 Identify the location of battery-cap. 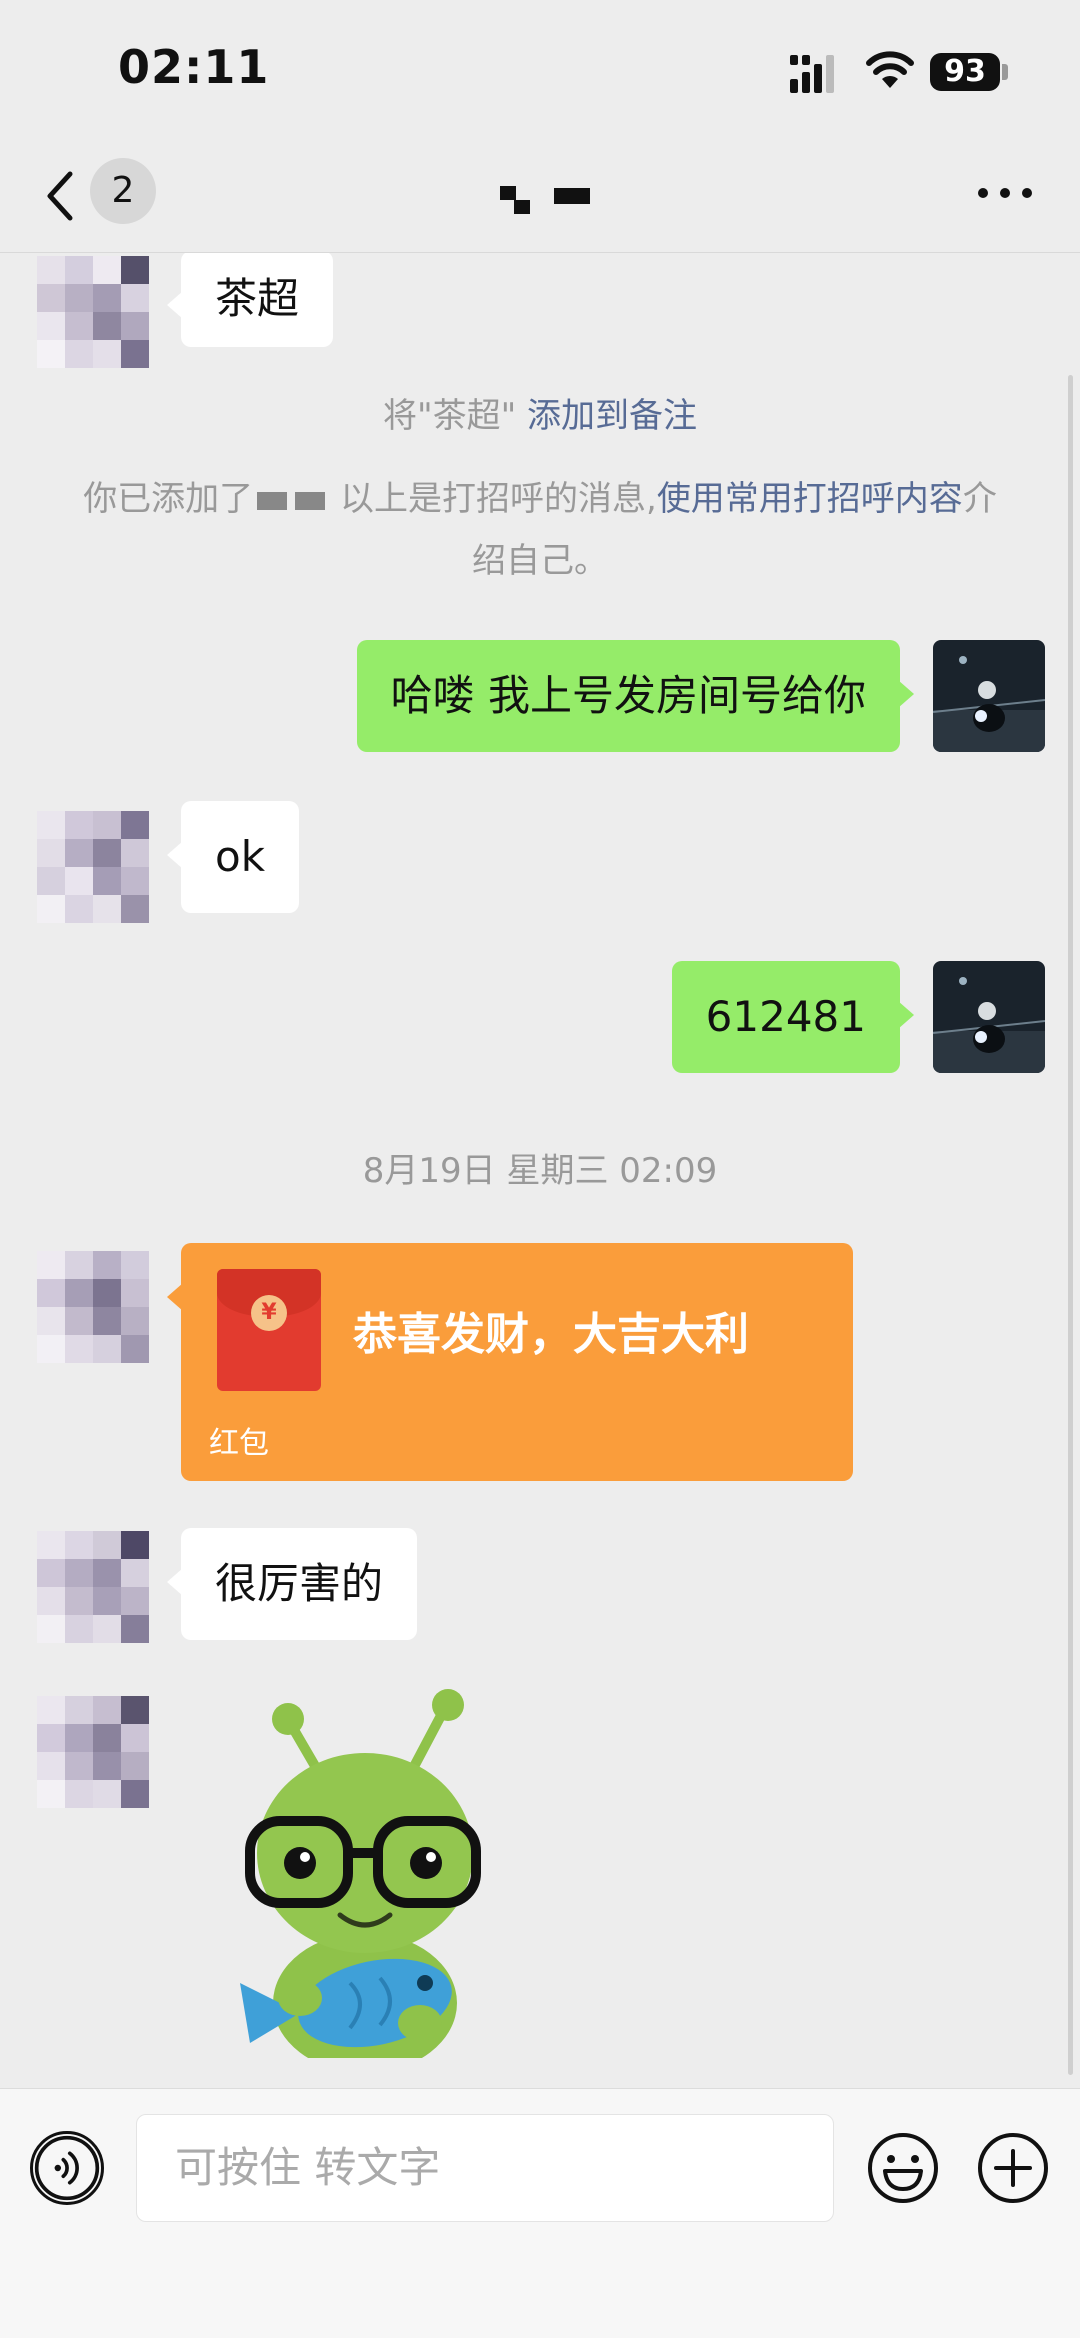
(1005, 72).